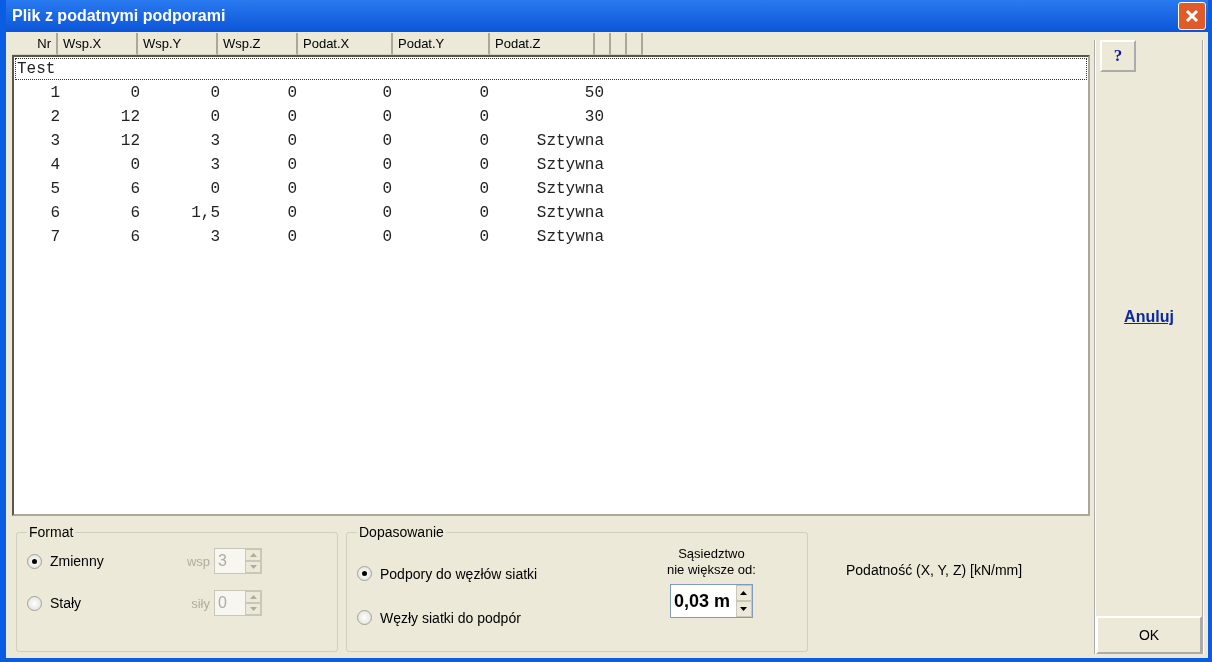 The height and width of the screenshot is (662, 1212). Describe the element at coordinates (54, 165) in the screenshot. I see `table-cell-text: 4` at that location.